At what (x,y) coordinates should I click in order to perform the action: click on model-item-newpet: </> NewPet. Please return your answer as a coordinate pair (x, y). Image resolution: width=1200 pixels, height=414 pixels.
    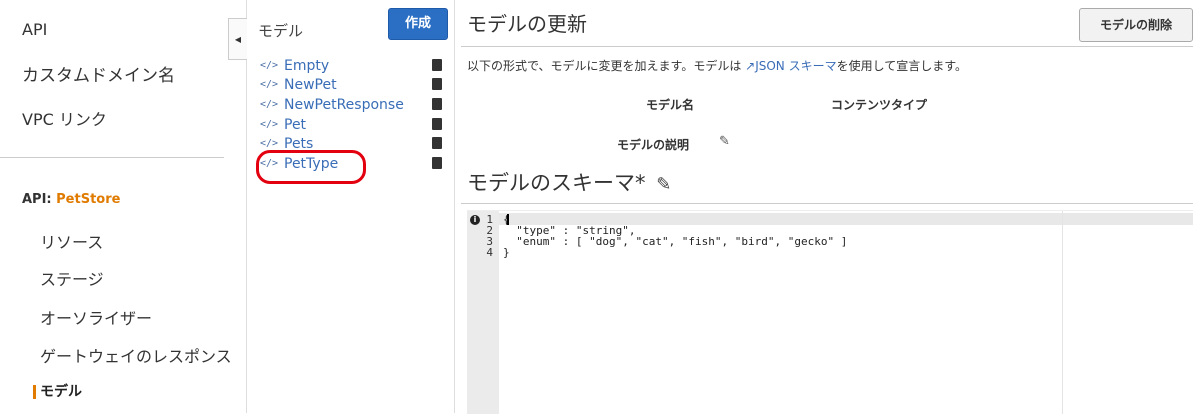
    Looking at the image, I should click on (353, 87).